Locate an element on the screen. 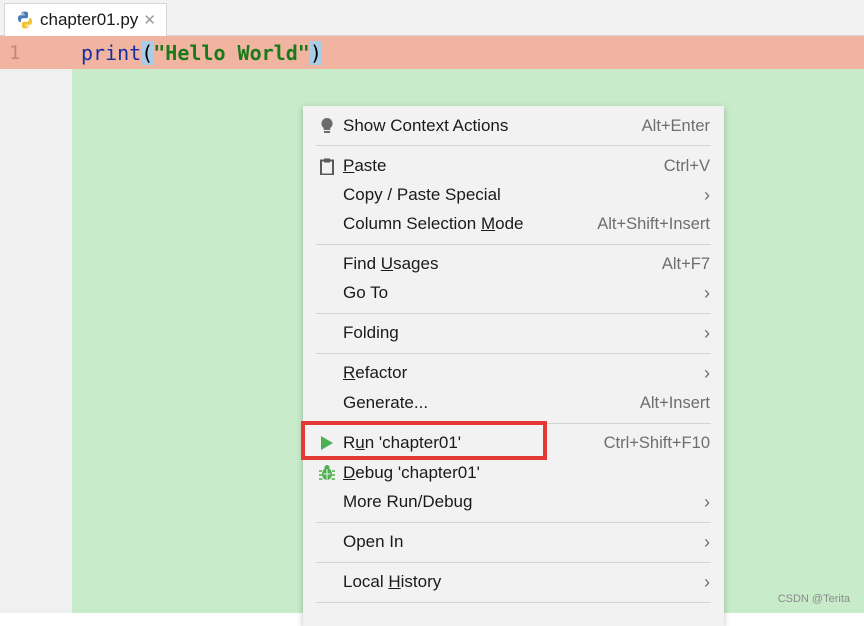  lightbulb-icon is located at coordinates (327, 126).